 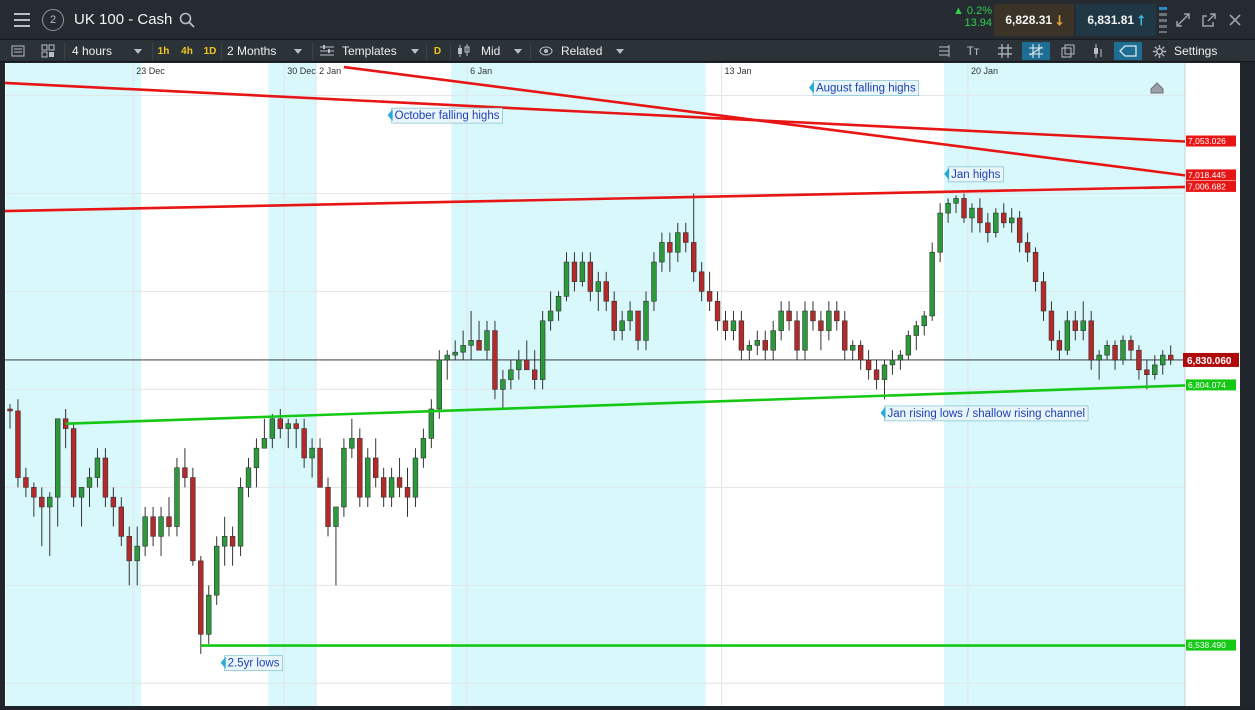 What do you see at coordinates (187, 51) in the screenshot?
I see `quick-interval-4h: 4h` at bounding box center [187, 51].